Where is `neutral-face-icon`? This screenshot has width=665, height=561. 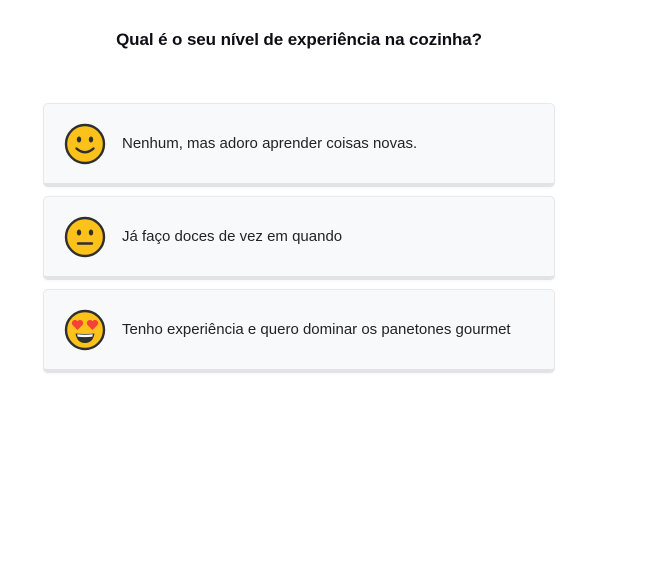 neutral-face-icon is located at coordinates (85, 236).